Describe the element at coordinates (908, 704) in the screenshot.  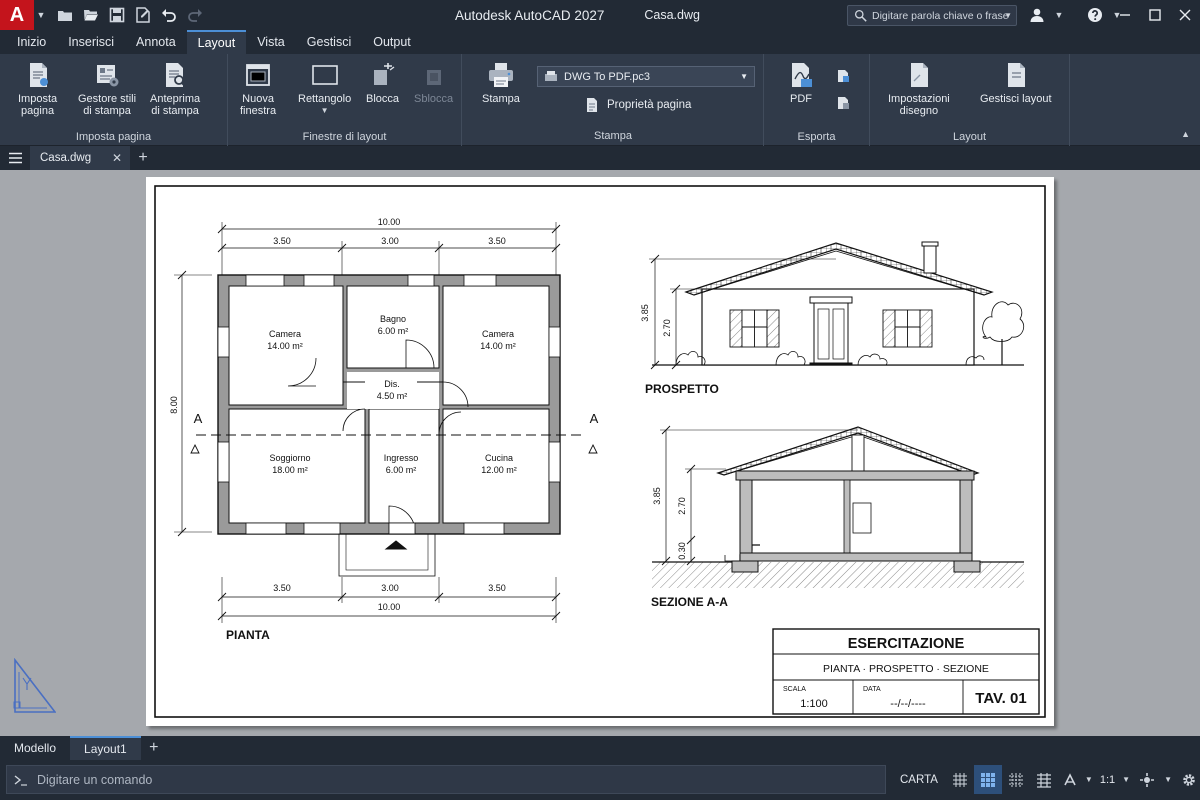
I see `title-block-date-value: --/--/----` at that location.